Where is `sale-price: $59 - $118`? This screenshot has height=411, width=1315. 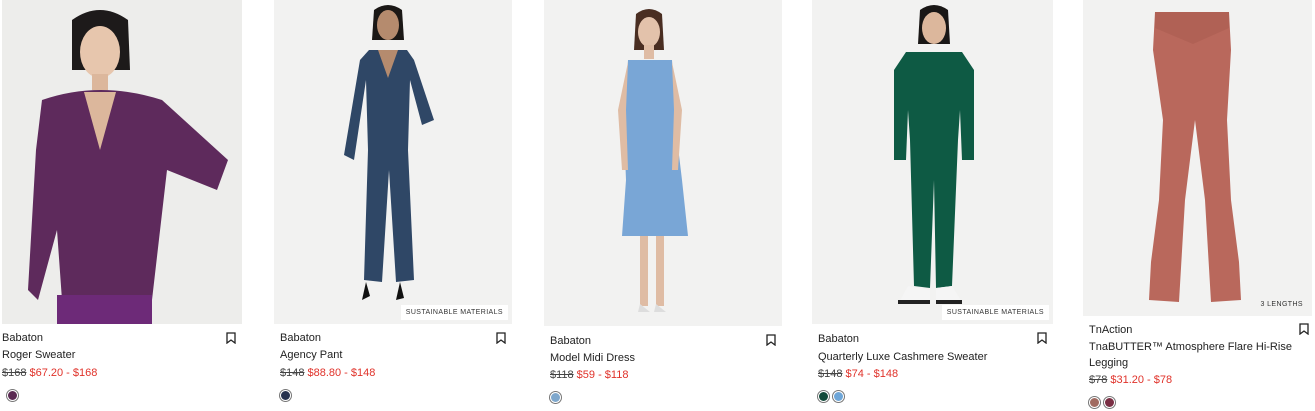
sale-price: $59 - $118 is located at coordinates (602, 375).